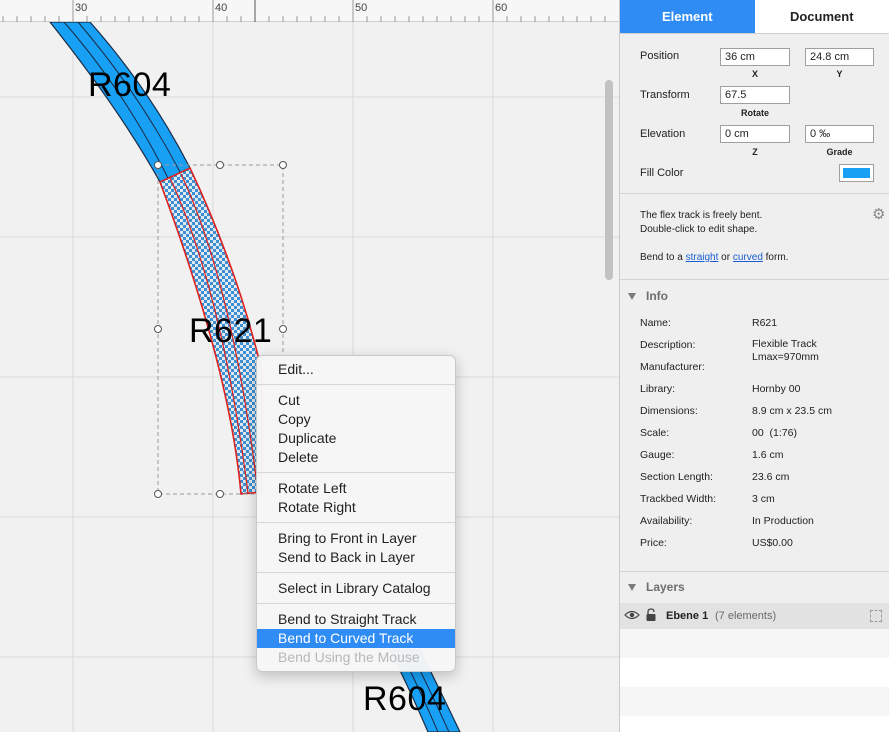 This screenshot has height=732, width=889. Describe the element at coordinates (651, 615) in the screenshot. I see `lock-icon` at that location.